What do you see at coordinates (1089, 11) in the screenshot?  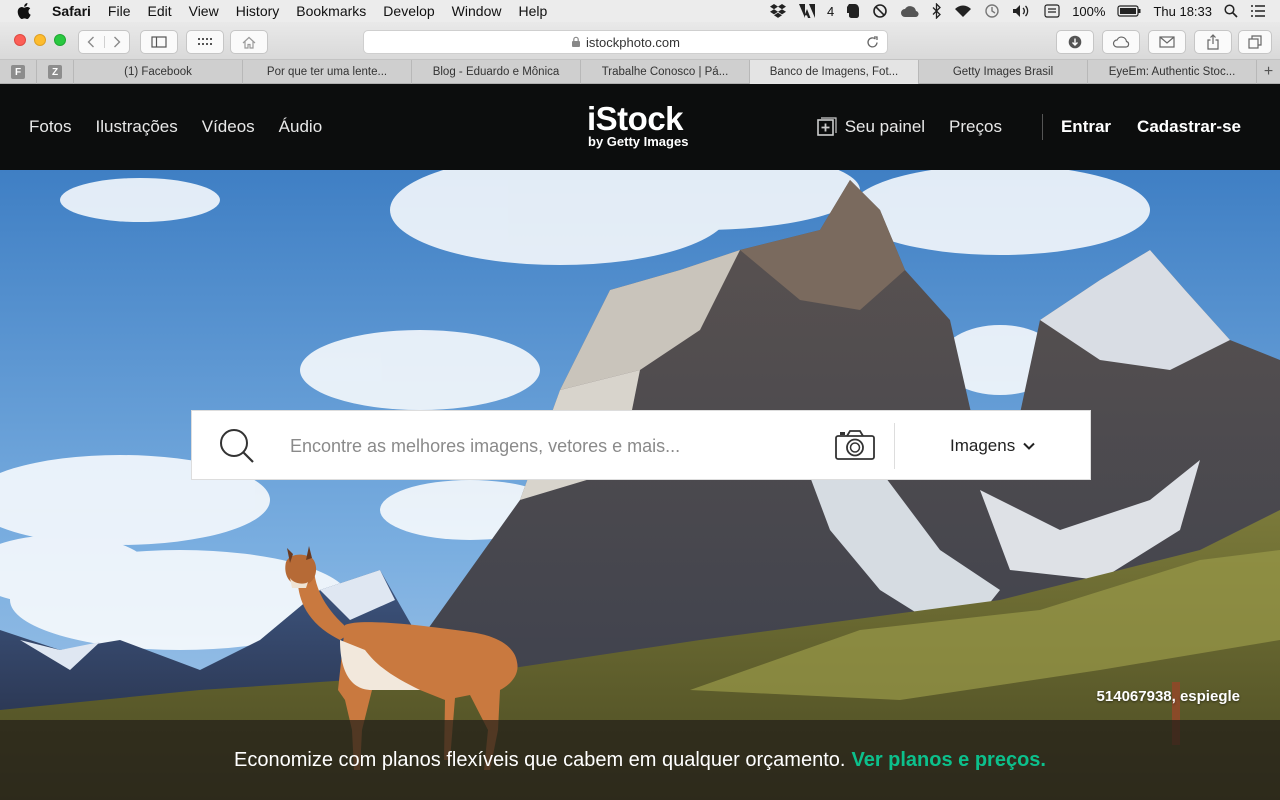 I see `battery-percent: 100%` at bounding box center [1089, 11].